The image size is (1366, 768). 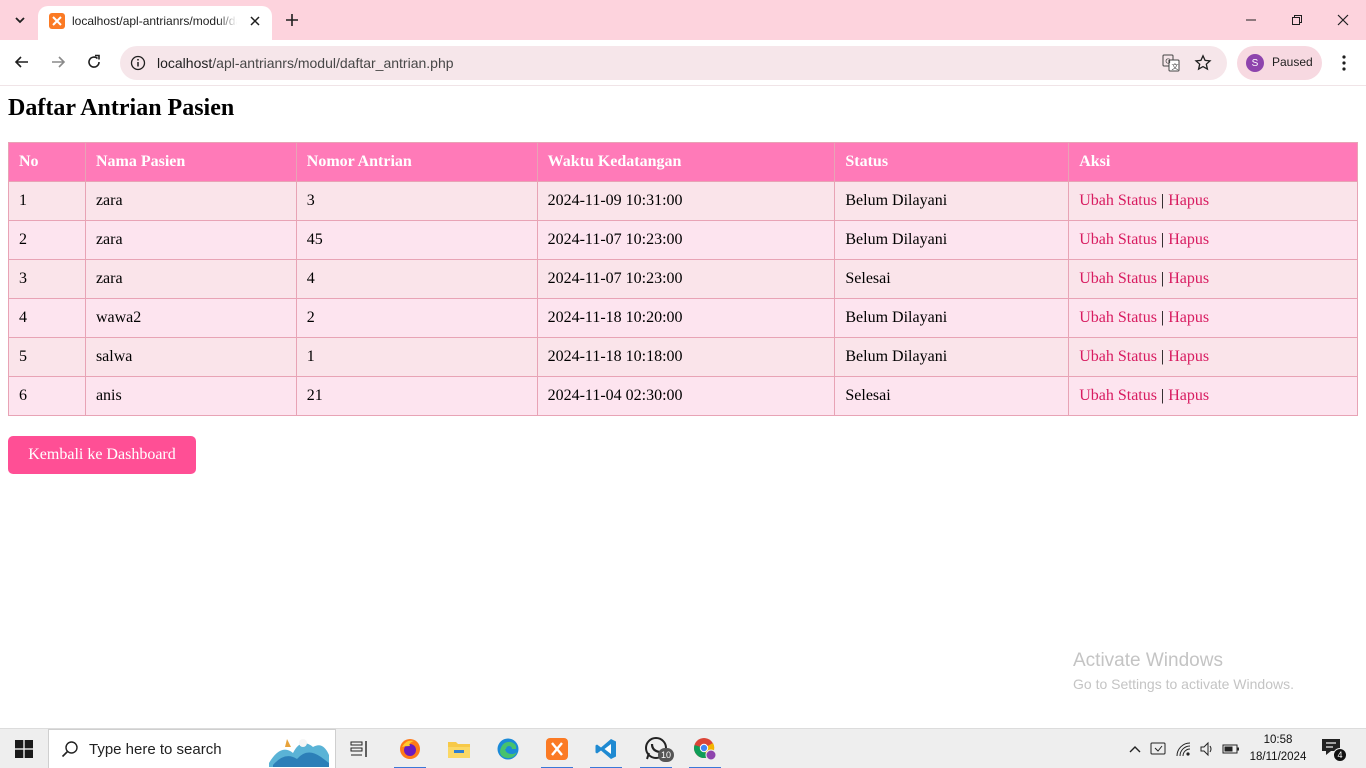 I want to click on column-header-no: No, so click(x=47, y=162).